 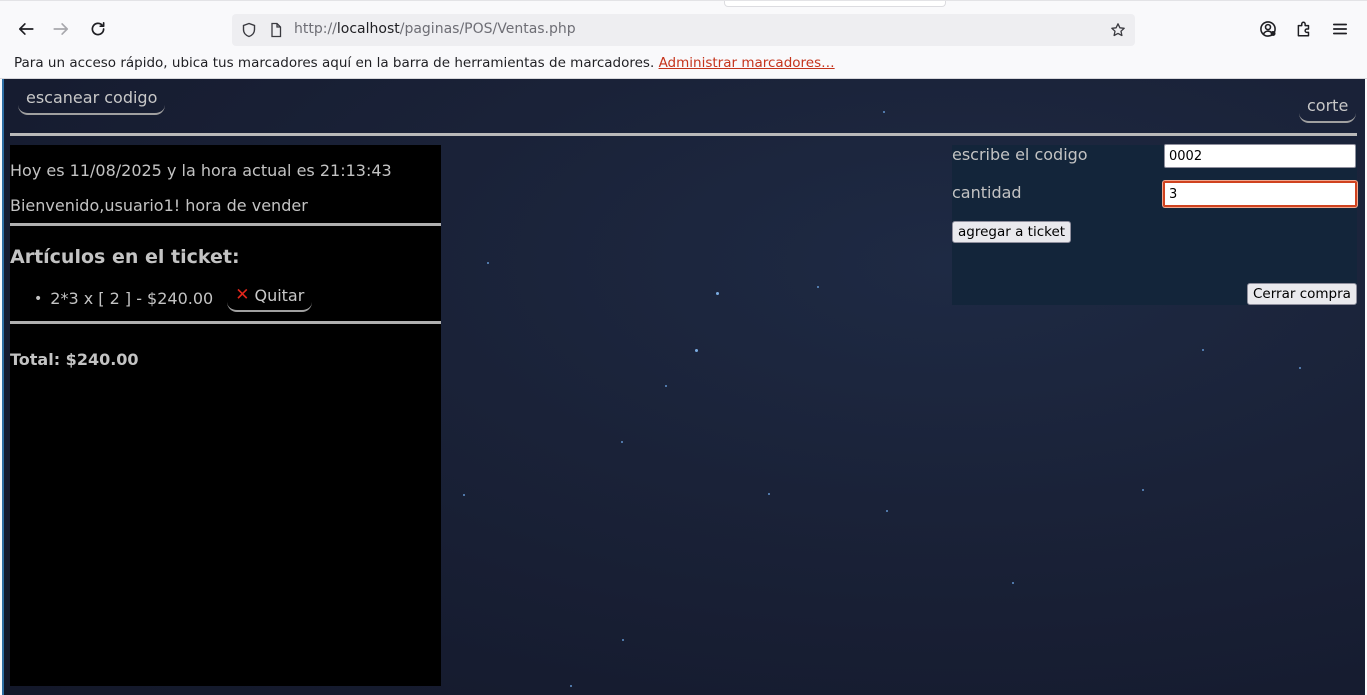 I want to click on url-bar: http://localhost/paginas/POS/Ventas.php, so click(x=683, y=30).